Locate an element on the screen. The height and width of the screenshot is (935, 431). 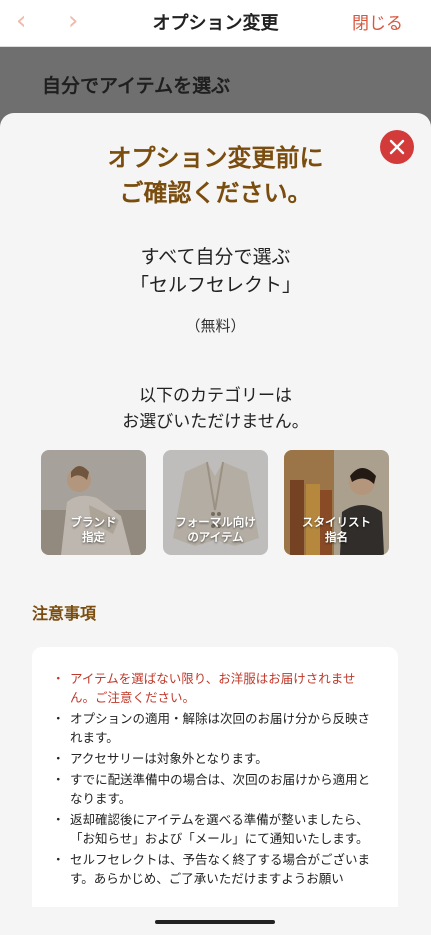
notes-heading: 注意事項 is located at coordinates (64, 613).